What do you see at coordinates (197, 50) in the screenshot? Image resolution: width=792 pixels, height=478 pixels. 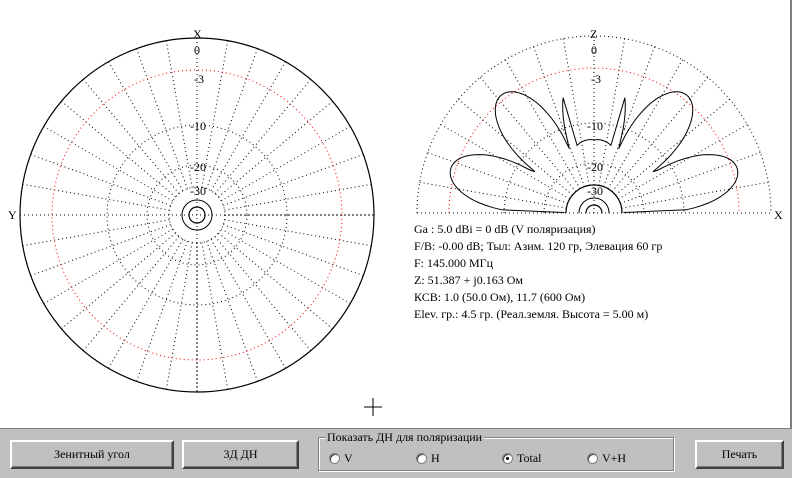 I see `az-ring-label-0: 0` at bounding box center [197, 50].